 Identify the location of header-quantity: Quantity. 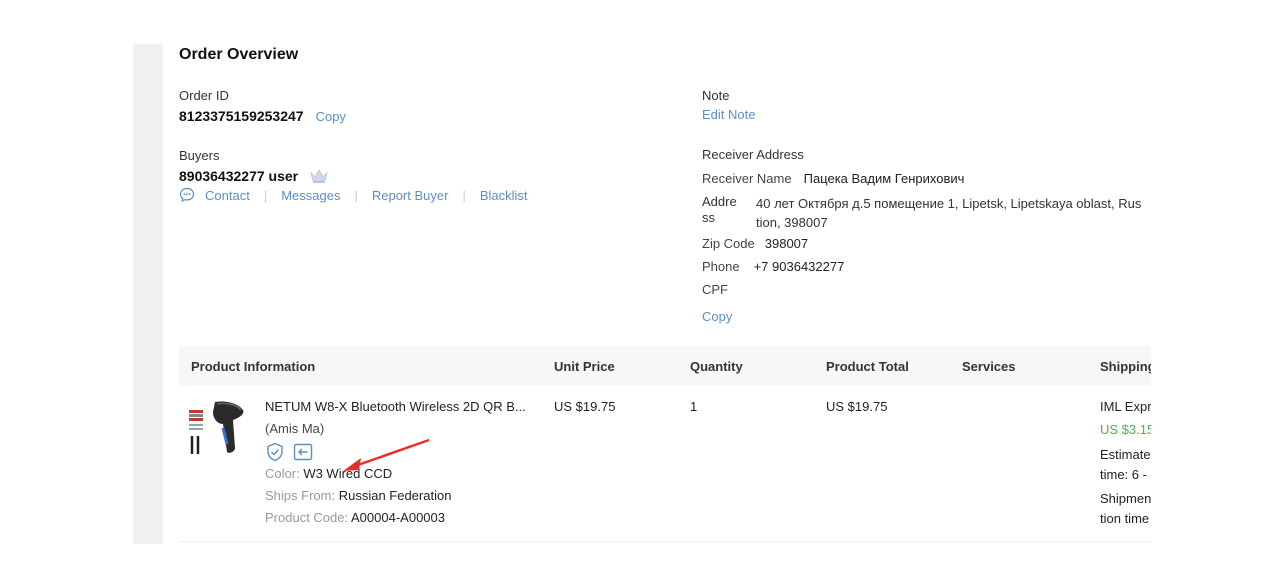
(716, 366).